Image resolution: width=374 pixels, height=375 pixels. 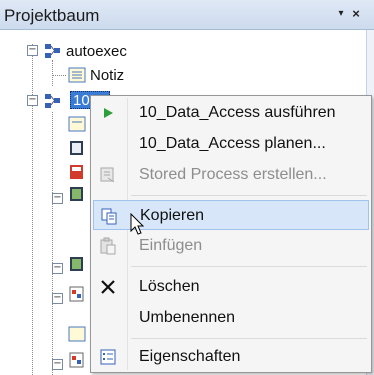 I want to click on menu-item-label: Kopieren, so click(x=172, y=215).